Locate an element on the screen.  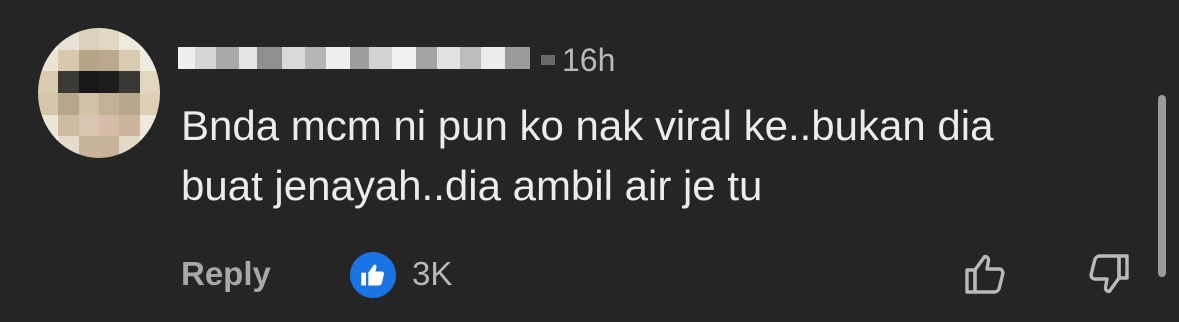
redaction-block is located at coordinates (548, 60).